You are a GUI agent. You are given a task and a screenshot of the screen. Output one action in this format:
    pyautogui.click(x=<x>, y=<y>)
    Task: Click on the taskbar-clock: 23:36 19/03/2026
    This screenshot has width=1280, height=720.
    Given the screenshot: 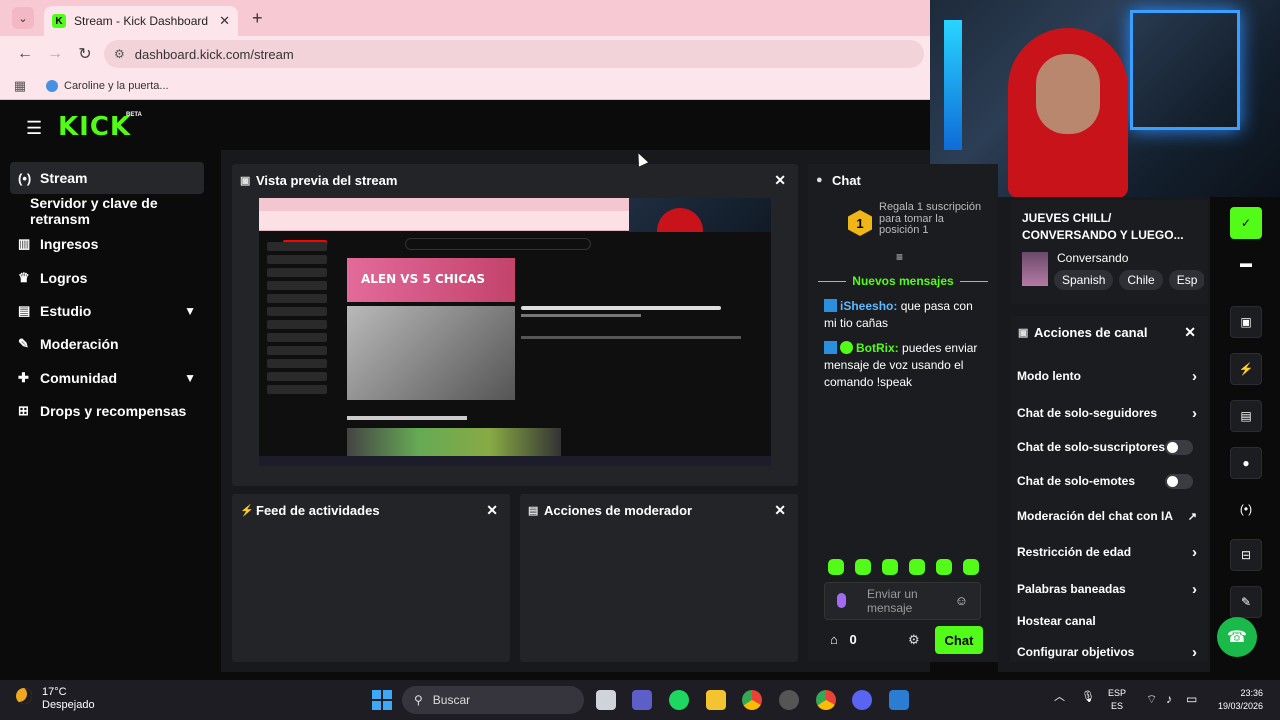 What is the action you would take?
    pyautogui.click(x=1235, y=700)
    